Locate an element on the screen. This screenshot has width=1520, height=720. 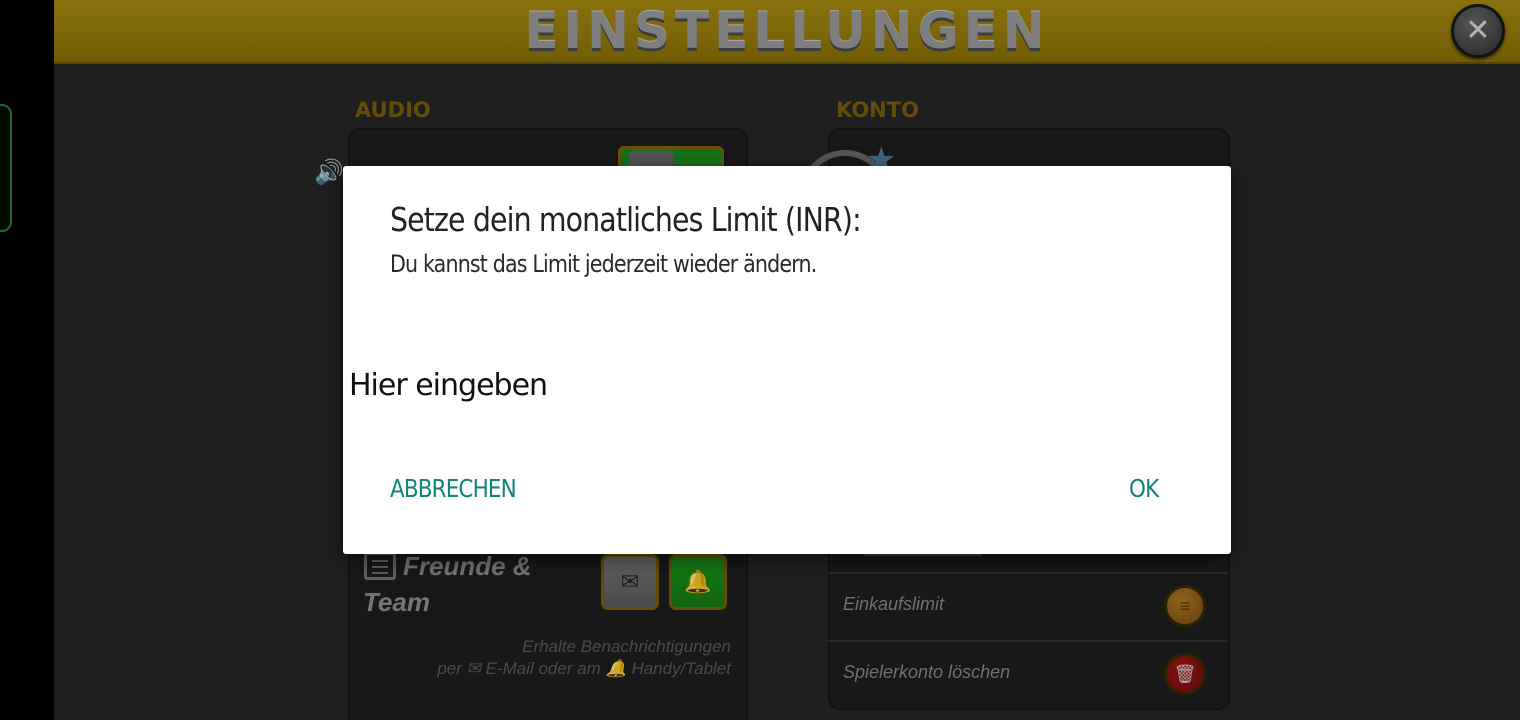
ok-button: OK is located at coordinates (1144, 488).